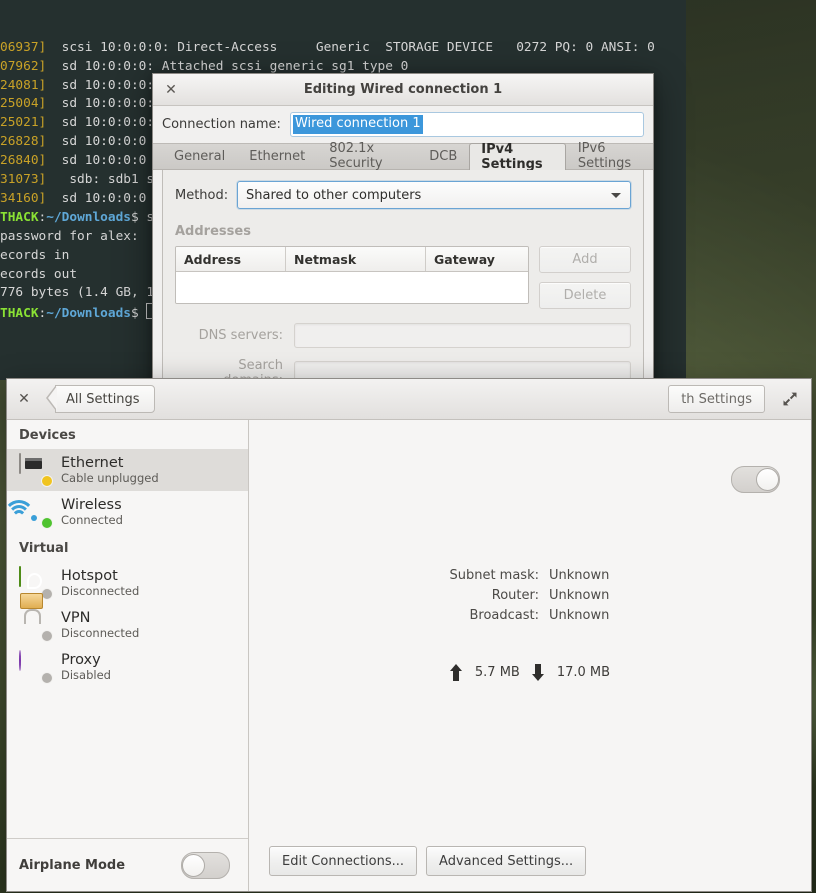  I want to click on bluetooth-settings-button: th Settings, so click(716, 399).